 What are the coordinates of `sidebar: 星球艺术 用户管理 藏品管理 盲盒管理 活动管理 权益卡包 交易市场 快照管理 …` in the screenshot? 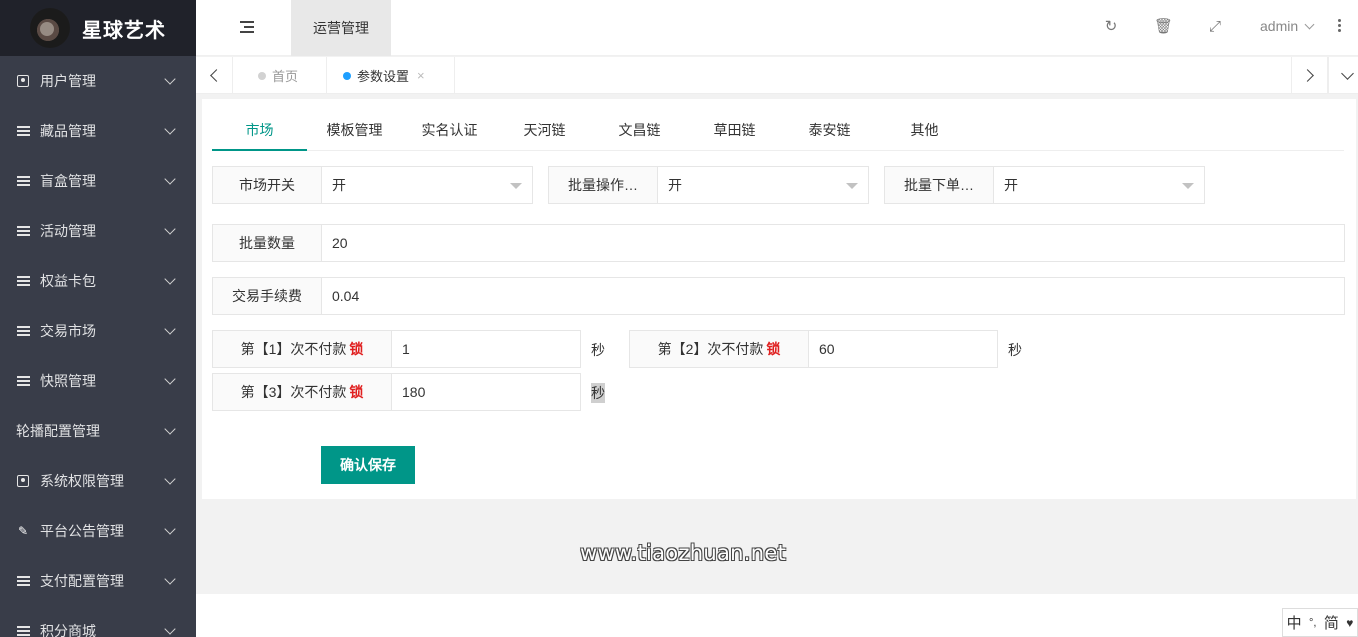 It's located at (98, 318).